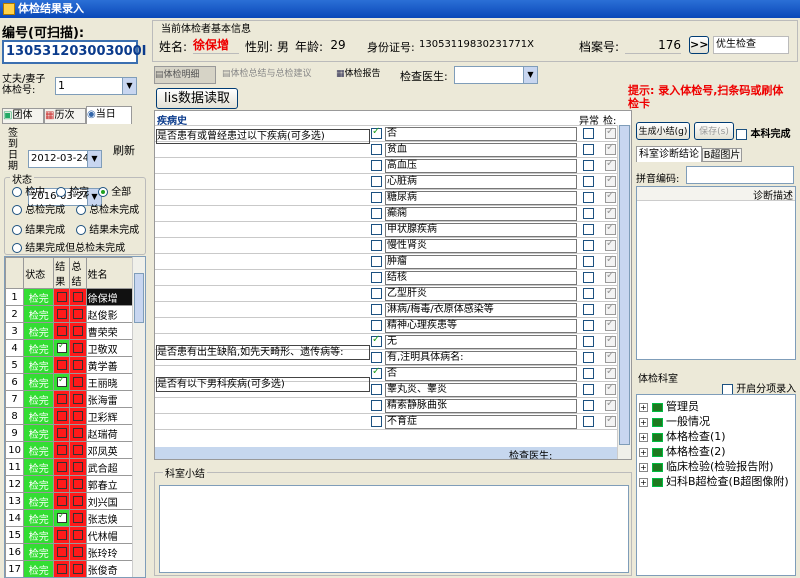 This screenshot has height=578, width=800. Describe the element at coordinates (481, 294) in the screenshot. I see `option-text: 乙型肝炎` at that location.